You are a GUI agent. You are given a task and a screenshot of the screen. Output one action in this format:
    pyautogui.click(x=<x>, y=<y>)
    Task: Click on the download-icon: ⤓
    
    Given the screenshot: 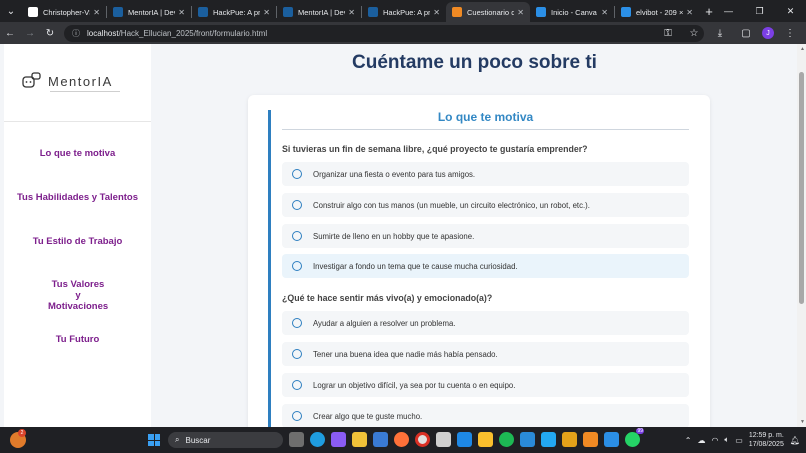 What is the action you would take?
    pyautogui.click(x=720, y=33)
    